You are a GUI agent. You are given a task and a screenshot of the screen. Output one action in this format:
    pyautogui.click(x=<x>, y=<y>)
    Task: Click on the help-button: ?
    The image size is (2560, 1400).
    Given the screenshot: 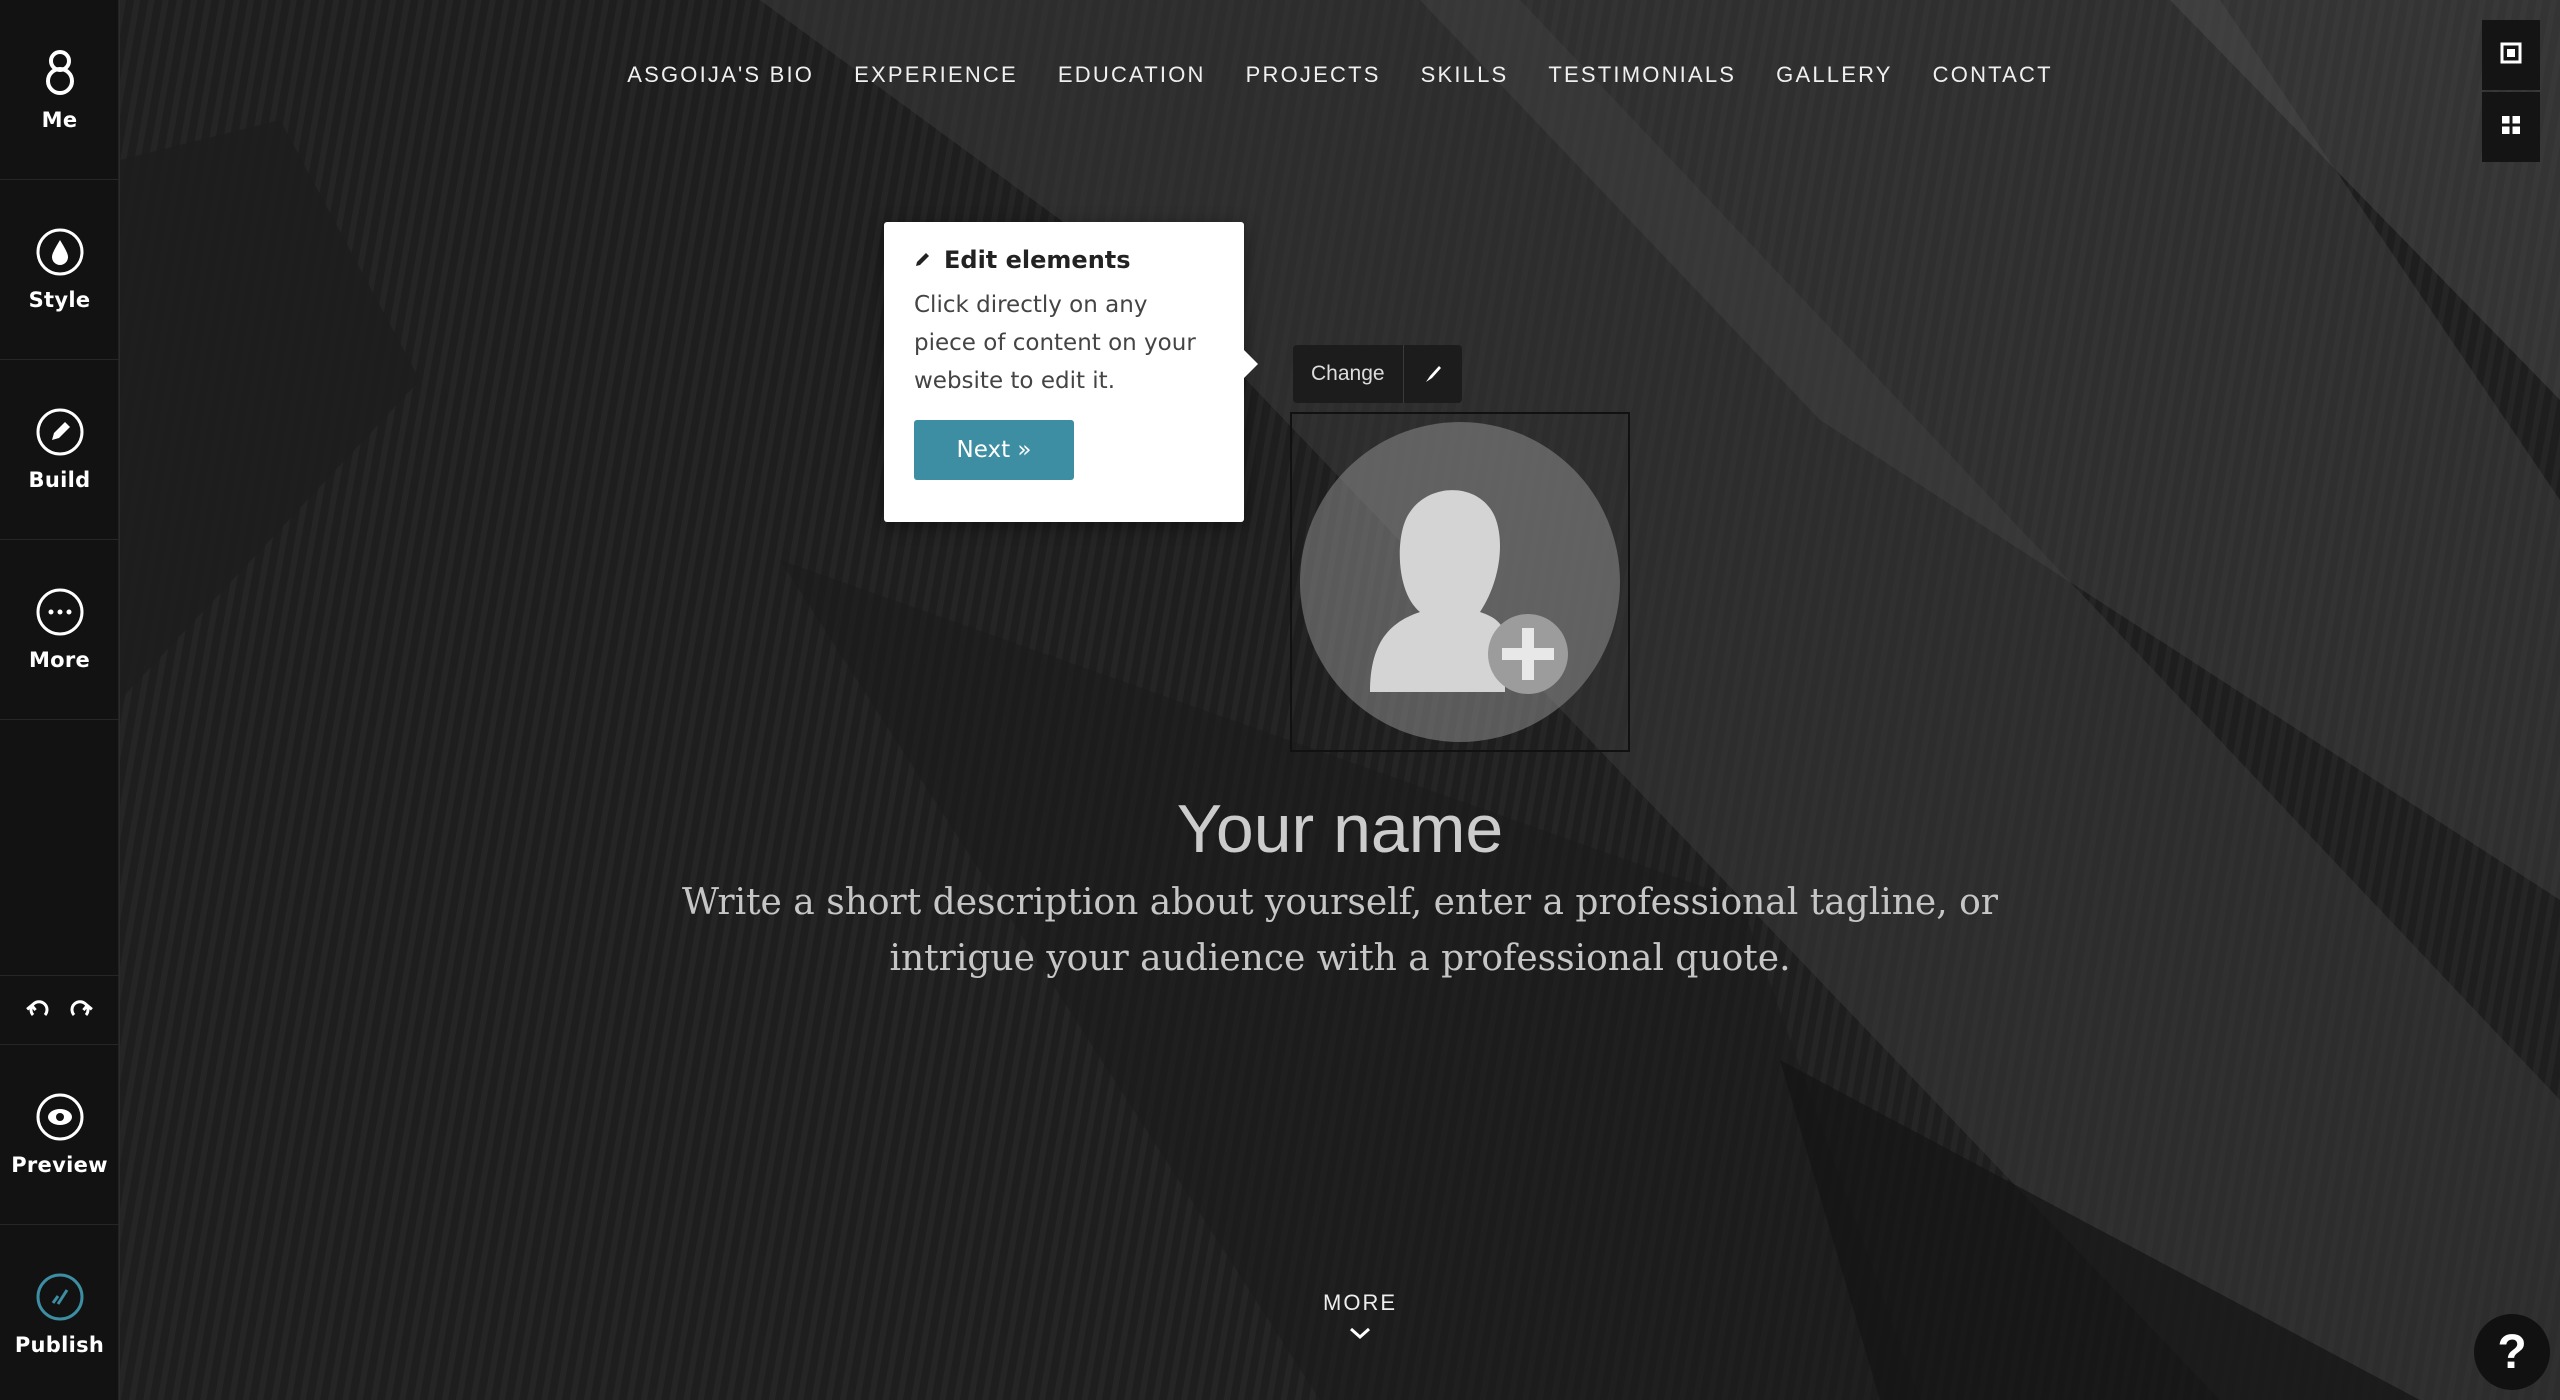 What is the action you would take?
    pyautogui.click(x=2512, y=1352)
    